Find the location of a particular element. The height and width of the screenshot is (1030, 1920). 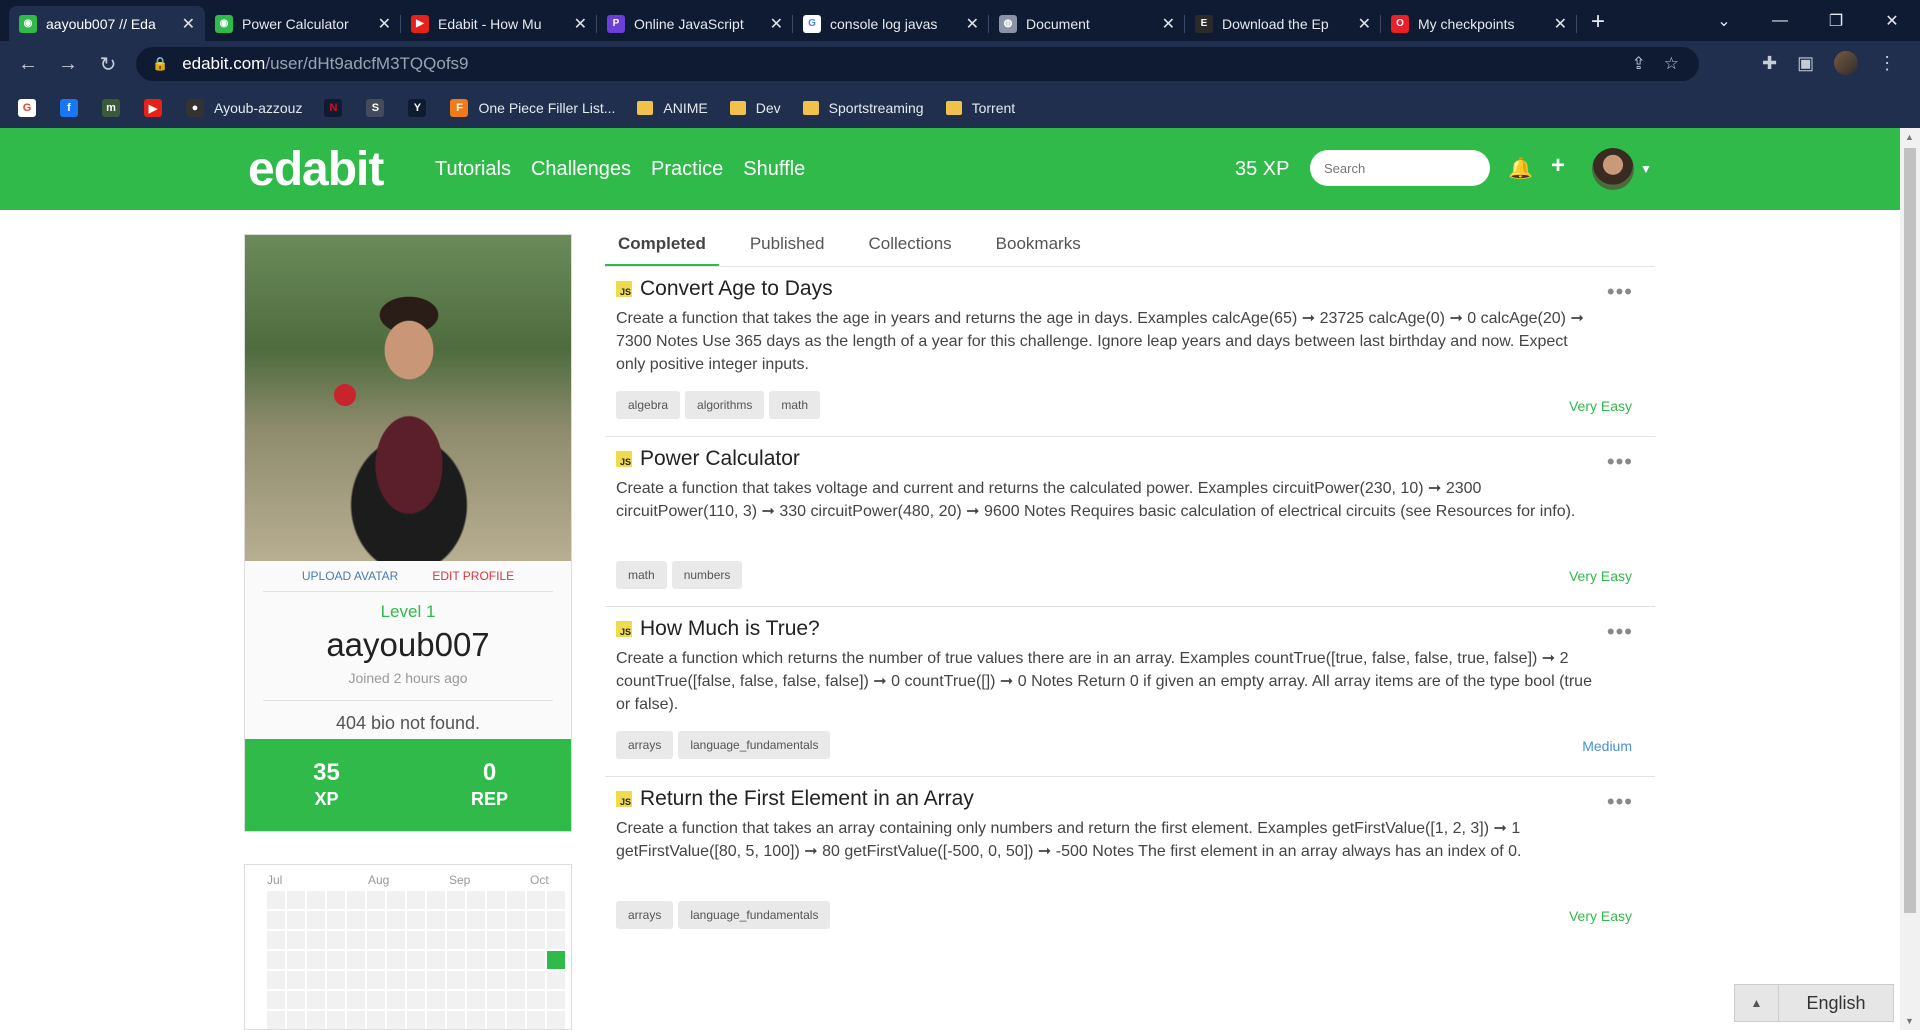

browser-menu-icon: ⋮ is located at coordinates (1887, 63).